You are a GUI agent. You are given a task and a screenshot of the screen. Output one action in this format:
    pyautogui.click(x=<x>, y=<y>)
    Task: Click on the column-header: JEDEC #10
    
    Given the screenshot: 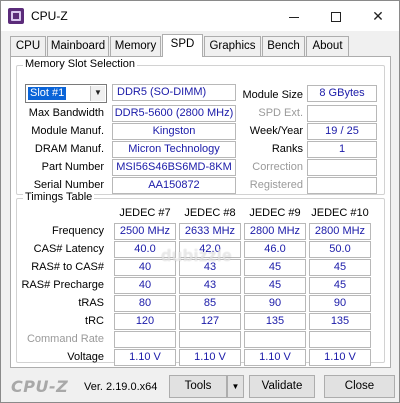 What is the action you would take?
    pyautogui.click(x=340, y=213)
    